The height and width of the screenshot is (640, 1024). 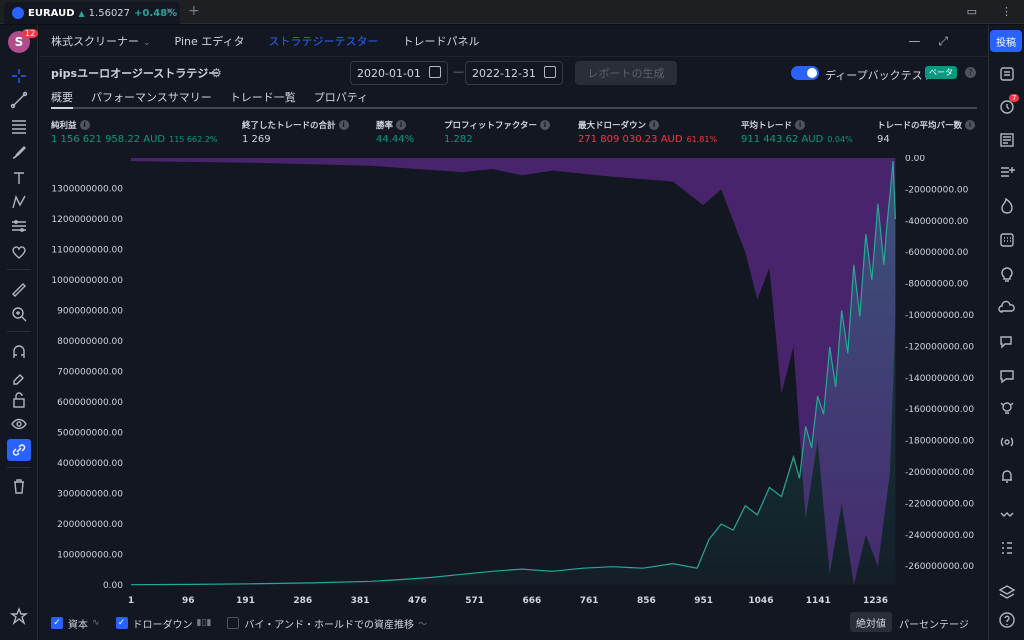 What do you see at coordinates (19, 126) in the screenshot?
I see `fib-icon` at bounding box center [19, 126].